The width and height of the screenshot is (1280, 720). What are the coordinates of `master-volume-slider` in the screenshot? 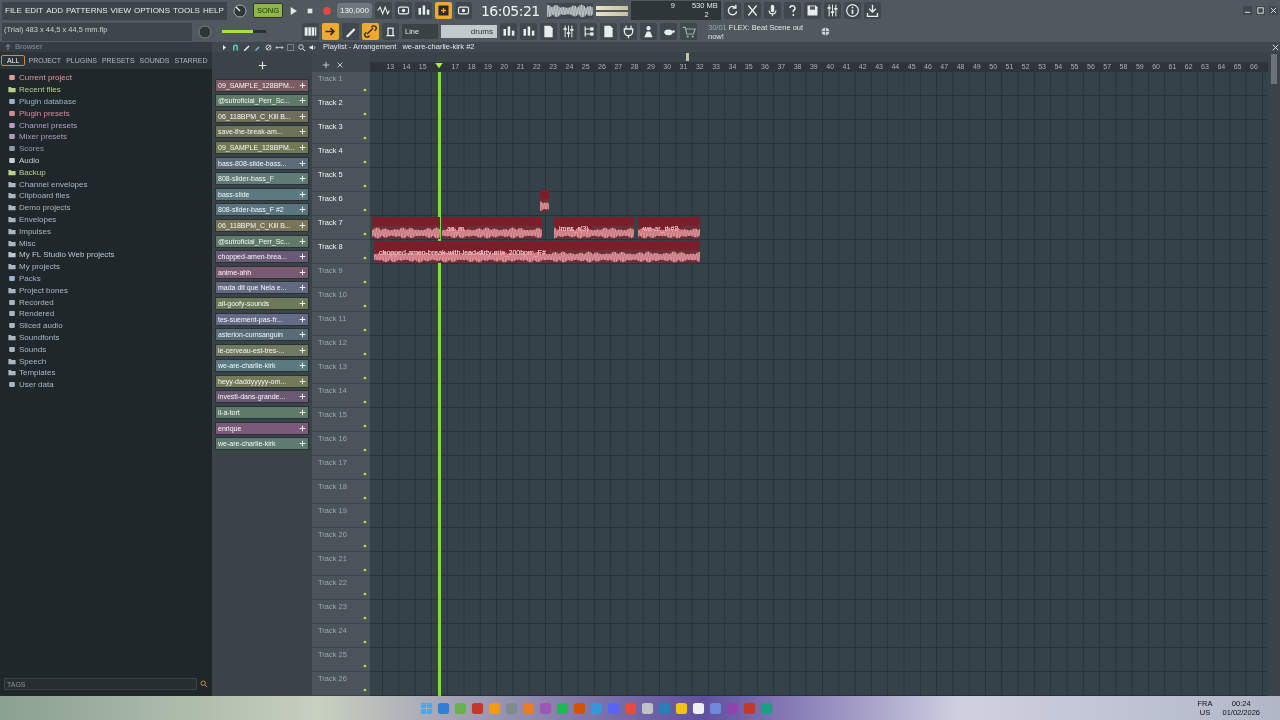 It's located at (244, 31).